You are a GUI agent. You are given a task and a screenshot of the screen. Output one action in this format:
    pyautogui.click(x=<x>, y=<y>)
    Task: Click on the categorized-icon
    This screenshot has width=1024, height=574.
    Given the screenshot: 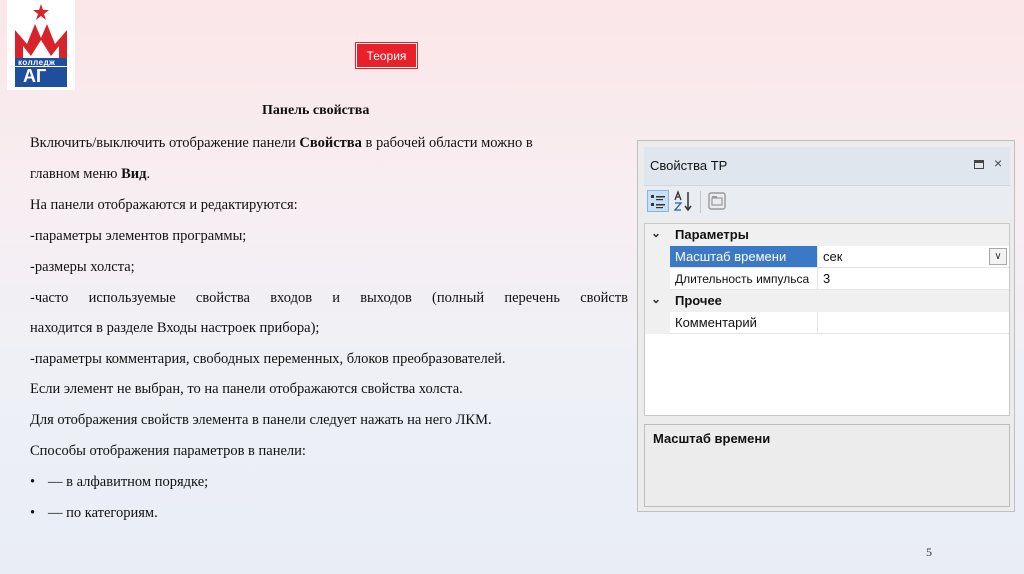 What is the action you would take?
    pyautogui.click(x=658, y=202)
    